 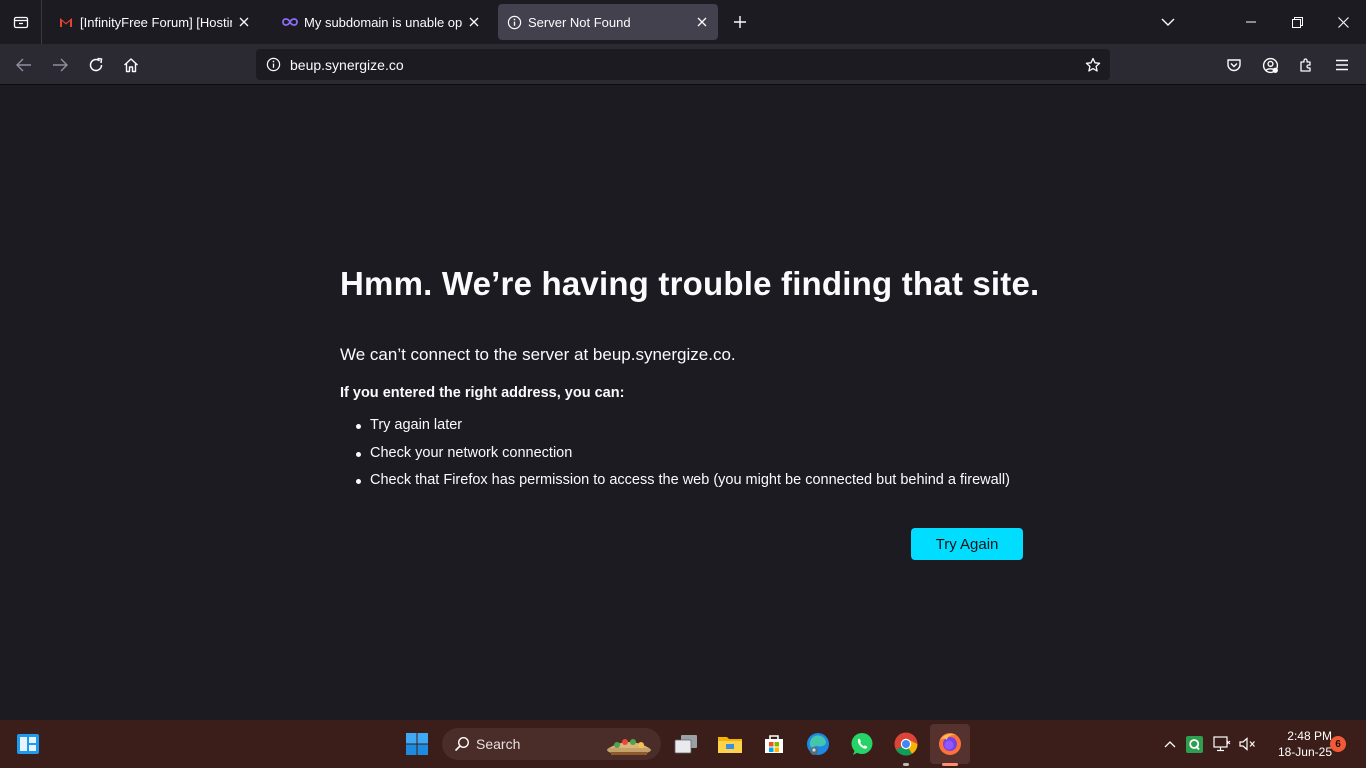 I want to click on address-bar: beup.synergize.co, so click(x=683, y=64).